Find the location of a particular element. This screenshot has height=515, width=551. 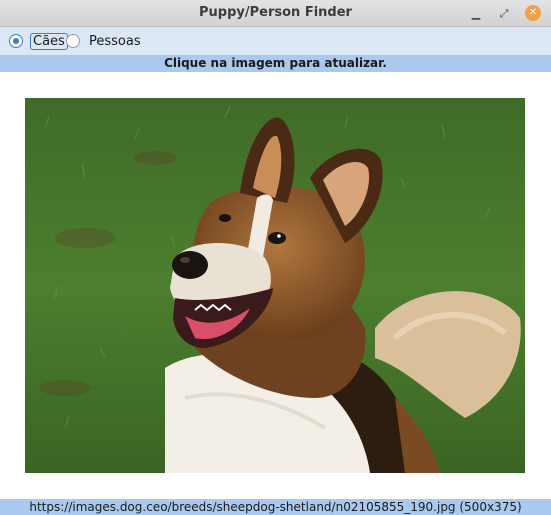

radio-pessoas: Pessoas is located at coordinates (104, 41).